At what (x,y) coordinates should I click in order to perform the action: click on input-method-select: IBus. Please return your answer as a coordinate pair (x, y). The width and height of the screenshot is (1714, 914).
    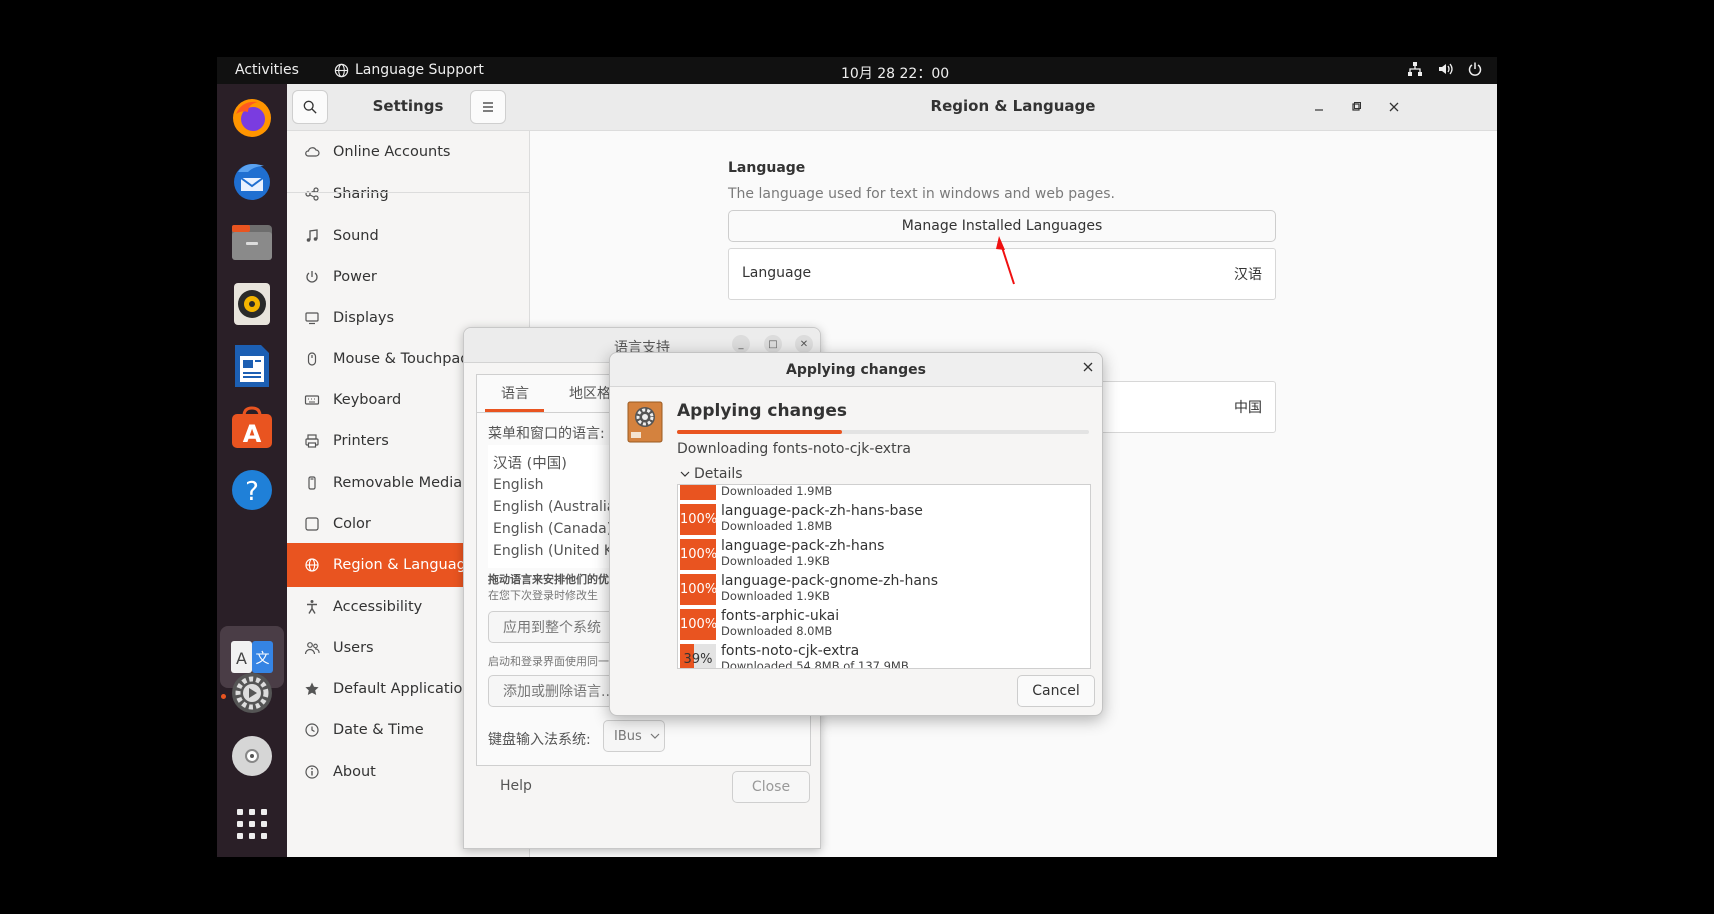
    Looking at the image, I should click on (634, 736).